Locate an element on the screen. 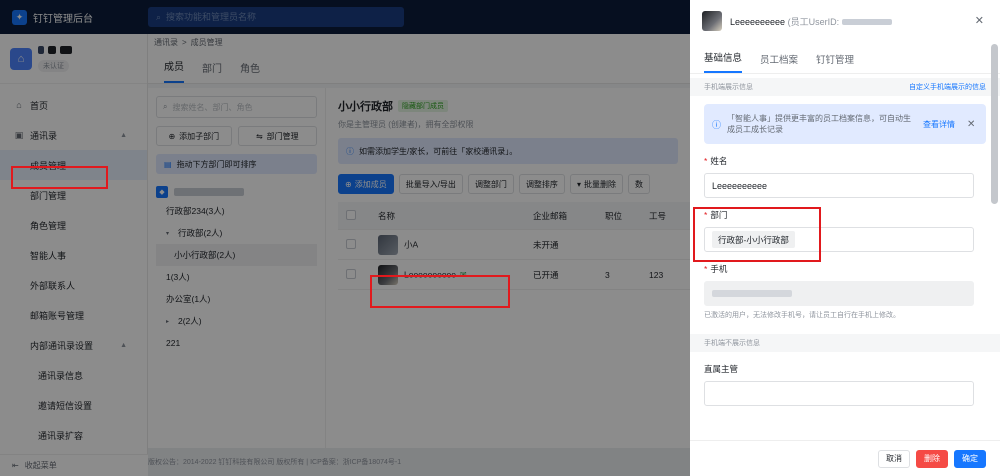  hr-notice: ⓘ 「智能人事」提供更丰富的员工档案信息，可自动生成员工成长记录 查看详情 ✕ is located at coordinates (845, 124).